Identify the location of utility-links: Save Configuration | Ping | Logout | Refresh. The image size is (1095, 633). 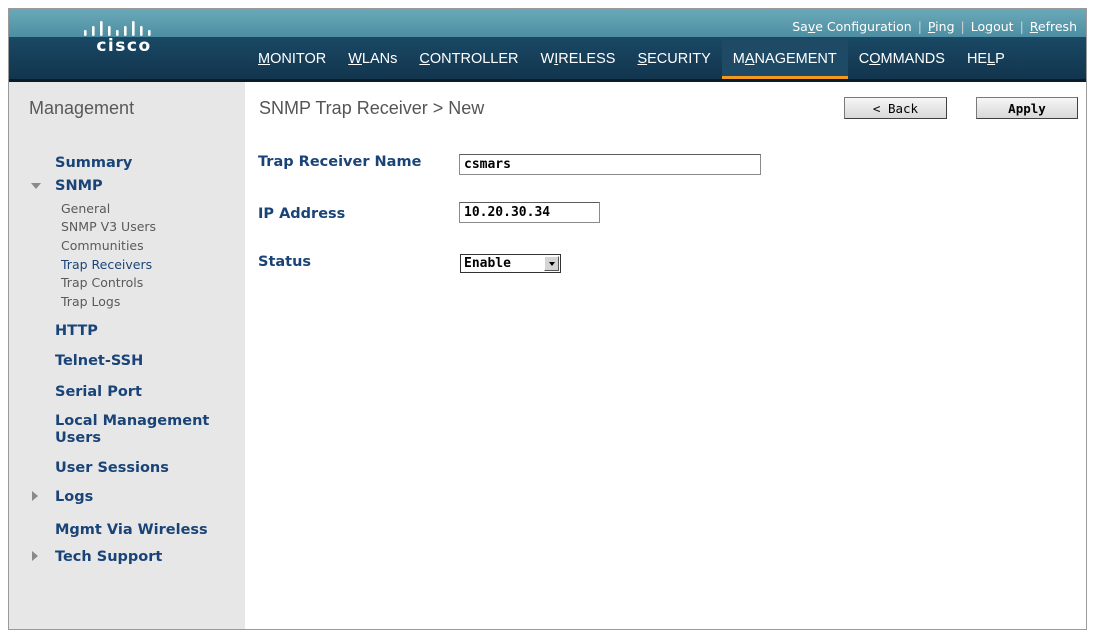
(934, 26).